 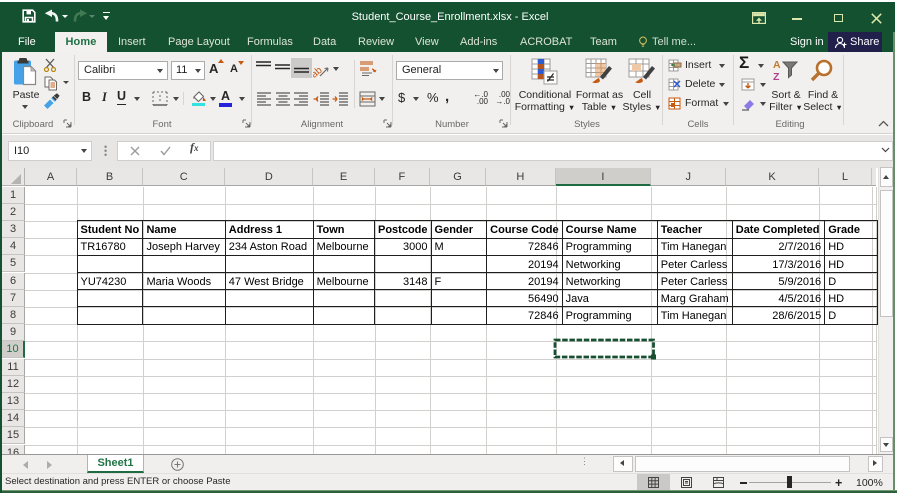 I want to click on svg-text: Z, so click(x=776, y=77).